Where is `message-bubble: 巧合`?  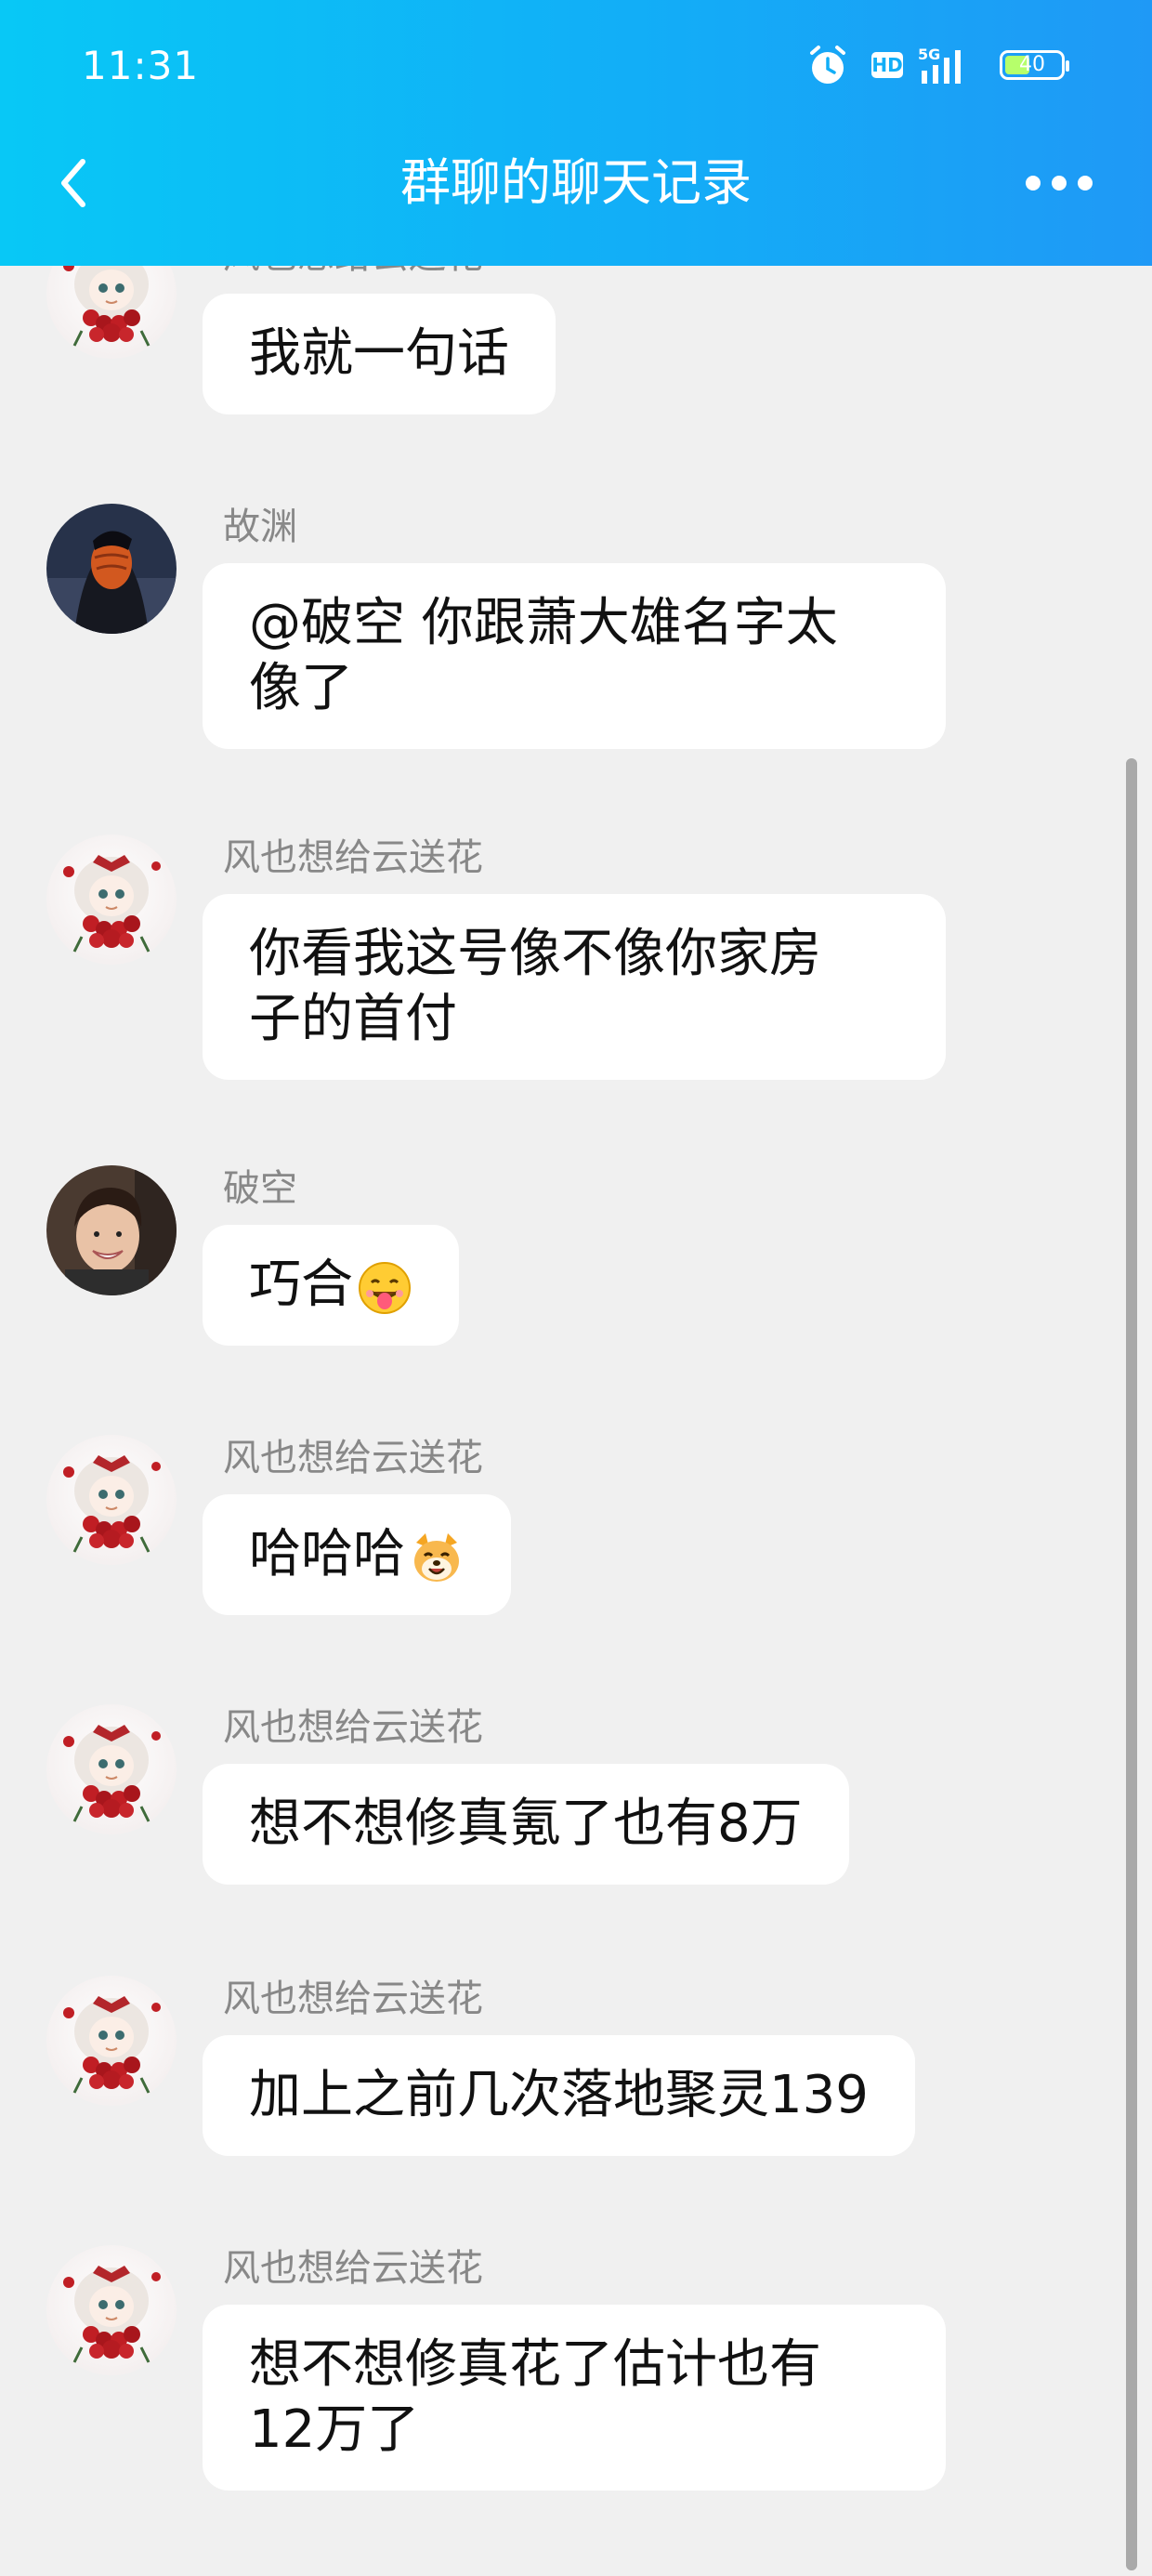 message-bubble: 巧合 is located at coordinates (331, 1285).